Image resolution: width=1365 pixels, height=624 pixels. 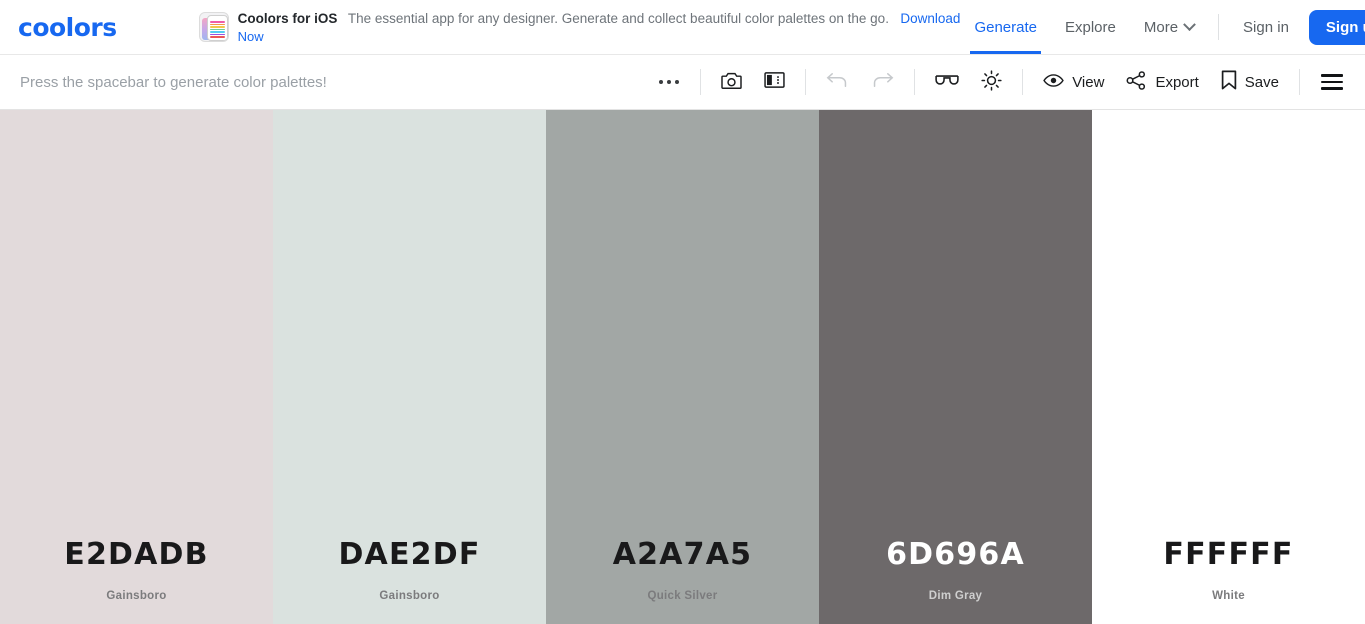 I want to click on swatch-hex-code: E2DADB, so click(x=136, y=555).